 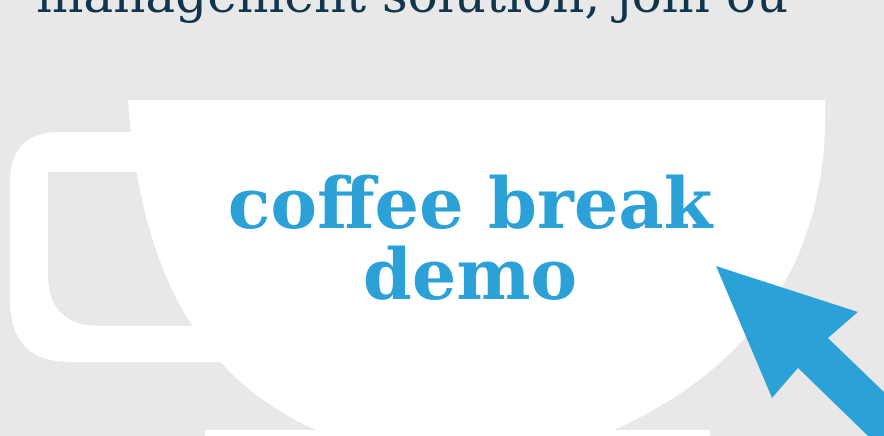 I want to click on cup-label-line1: coffee break, so click(x=470, y=203).